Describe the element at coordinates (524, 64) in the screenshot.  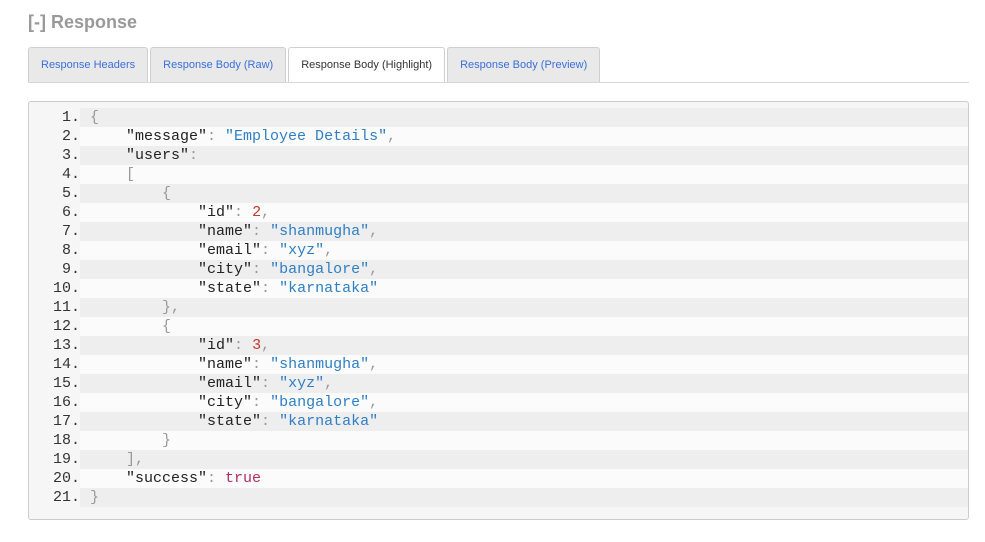
I see `tab-response-body-preview: Response Body (Preview)` at that location.